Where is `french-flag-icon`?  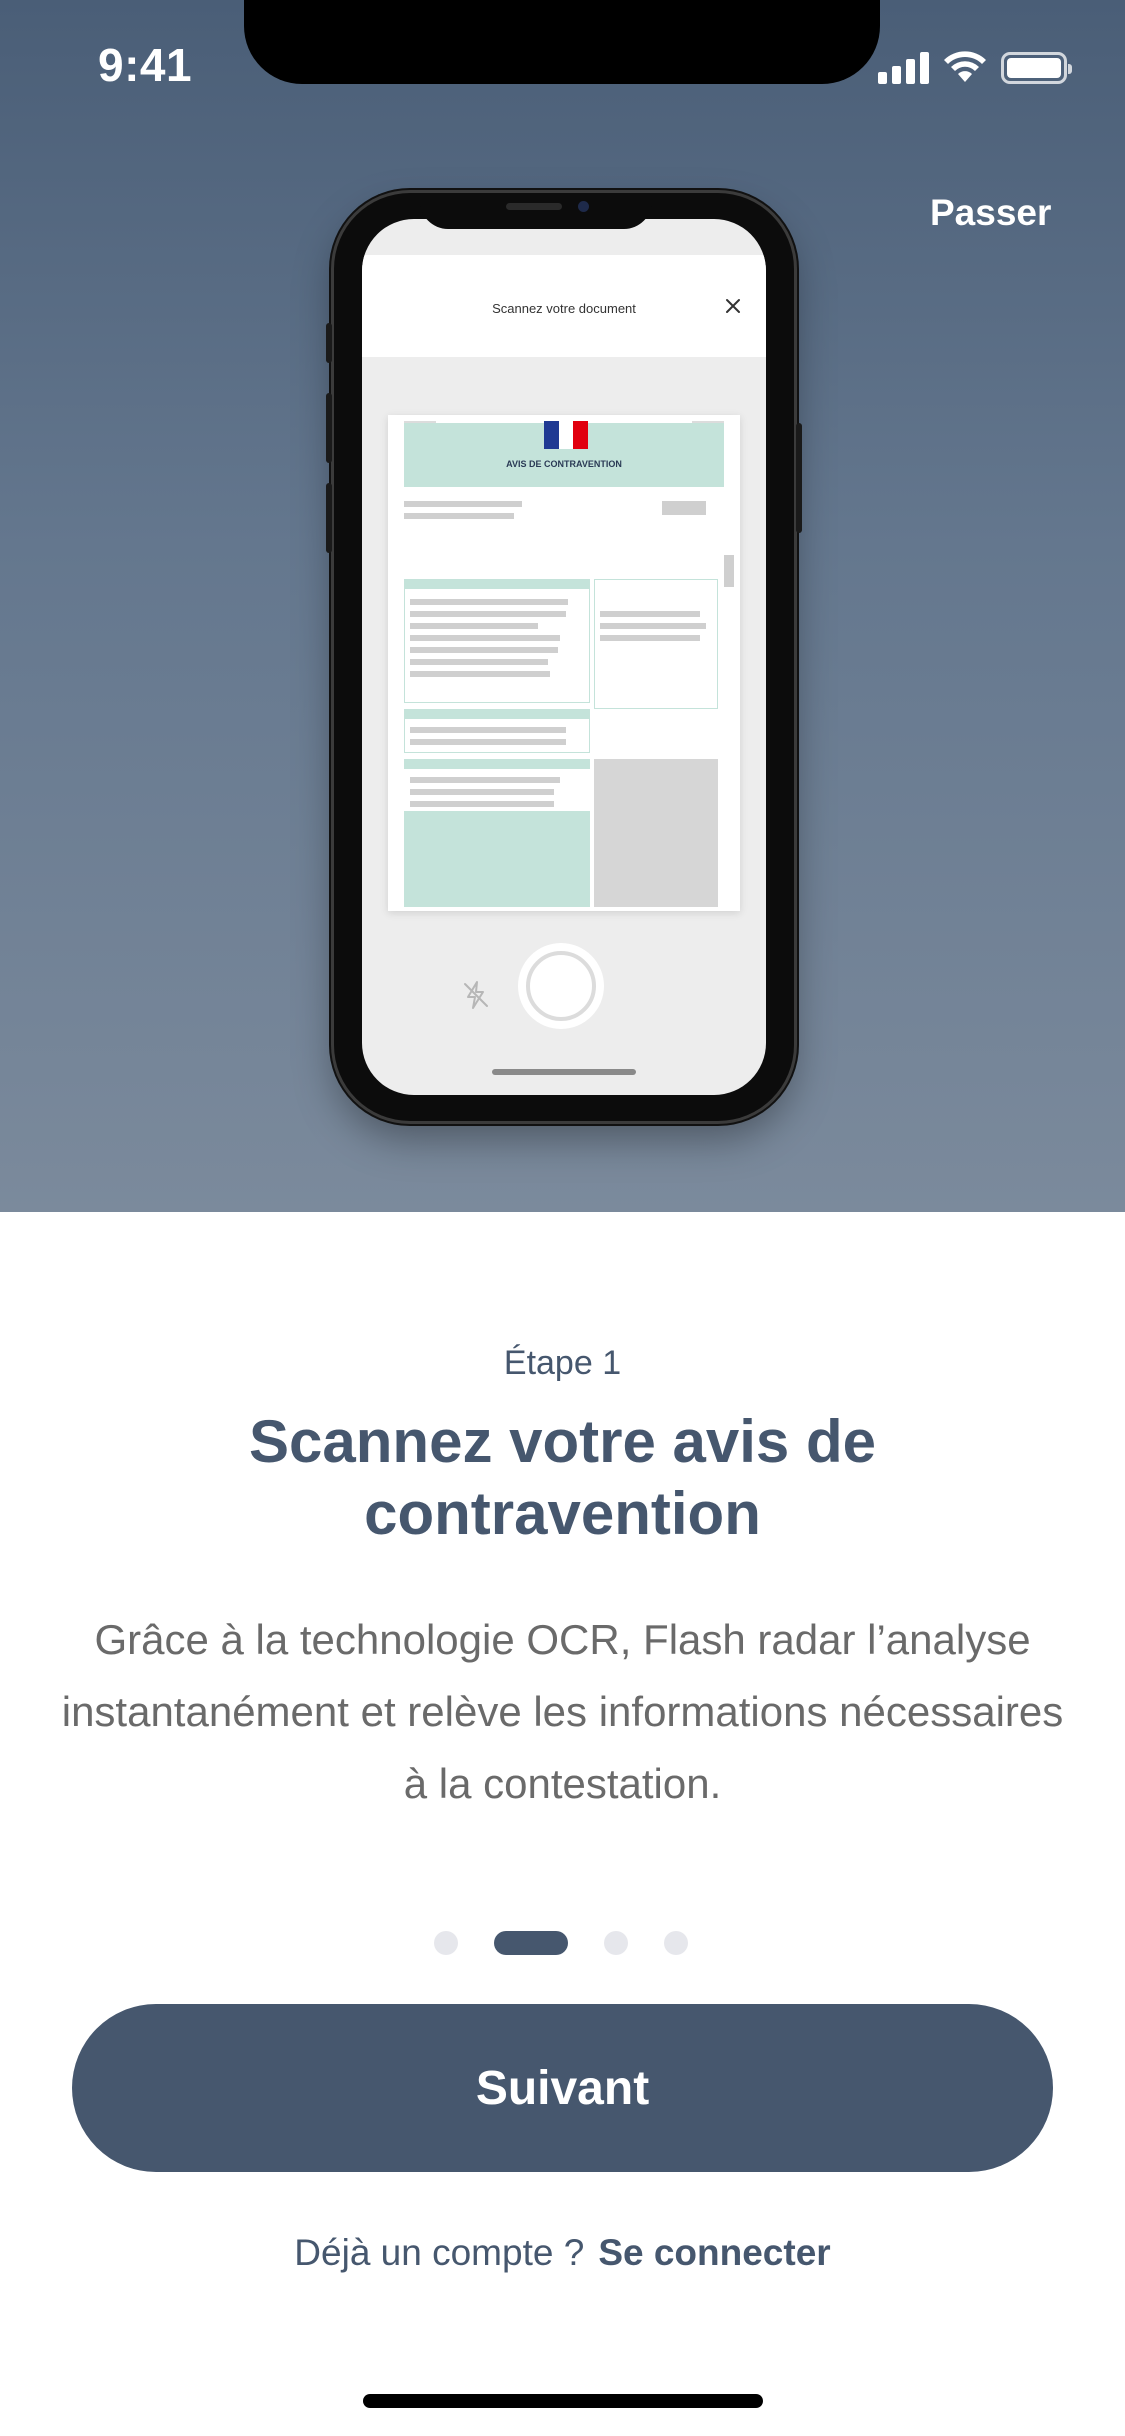
french-flag-icon is located at coordinates (566, 435).